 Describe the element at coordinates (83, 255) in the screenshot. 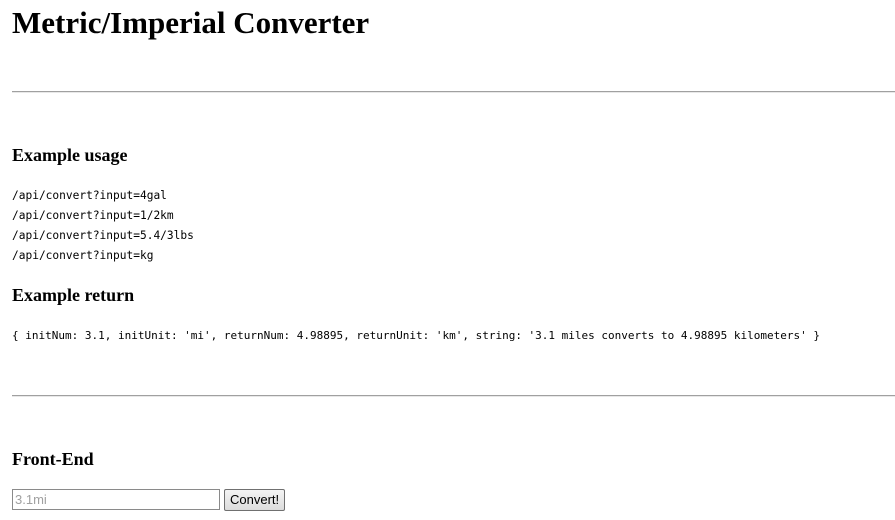

I see `usage-example-line: /api/convert?input=kg` at that location.